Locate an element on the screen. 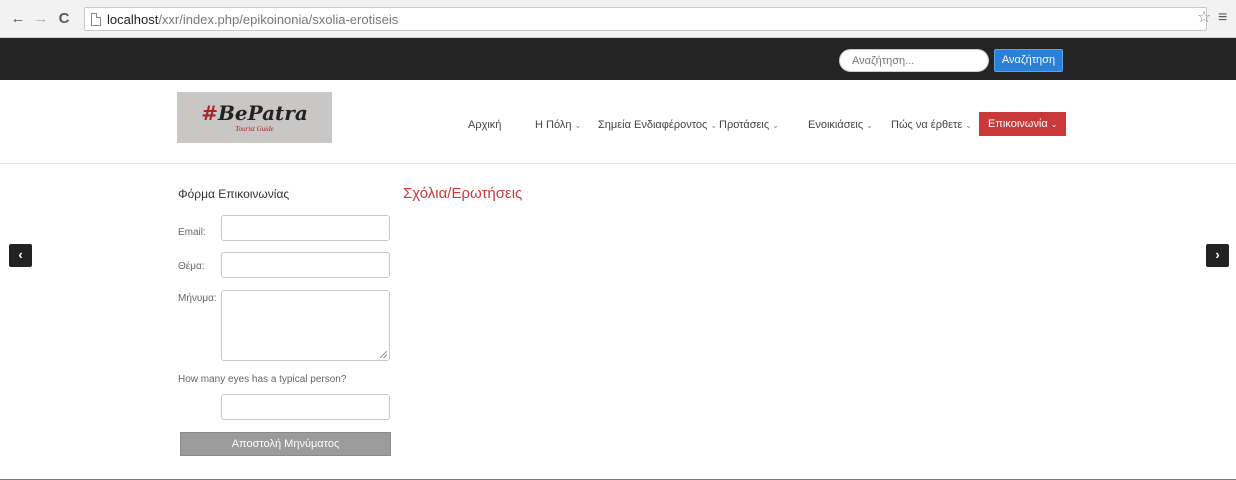 The height and width of the screenshot is (480, 1236). site-logo: #BePatra Tourist Guide is located at coordinates (254, 117).